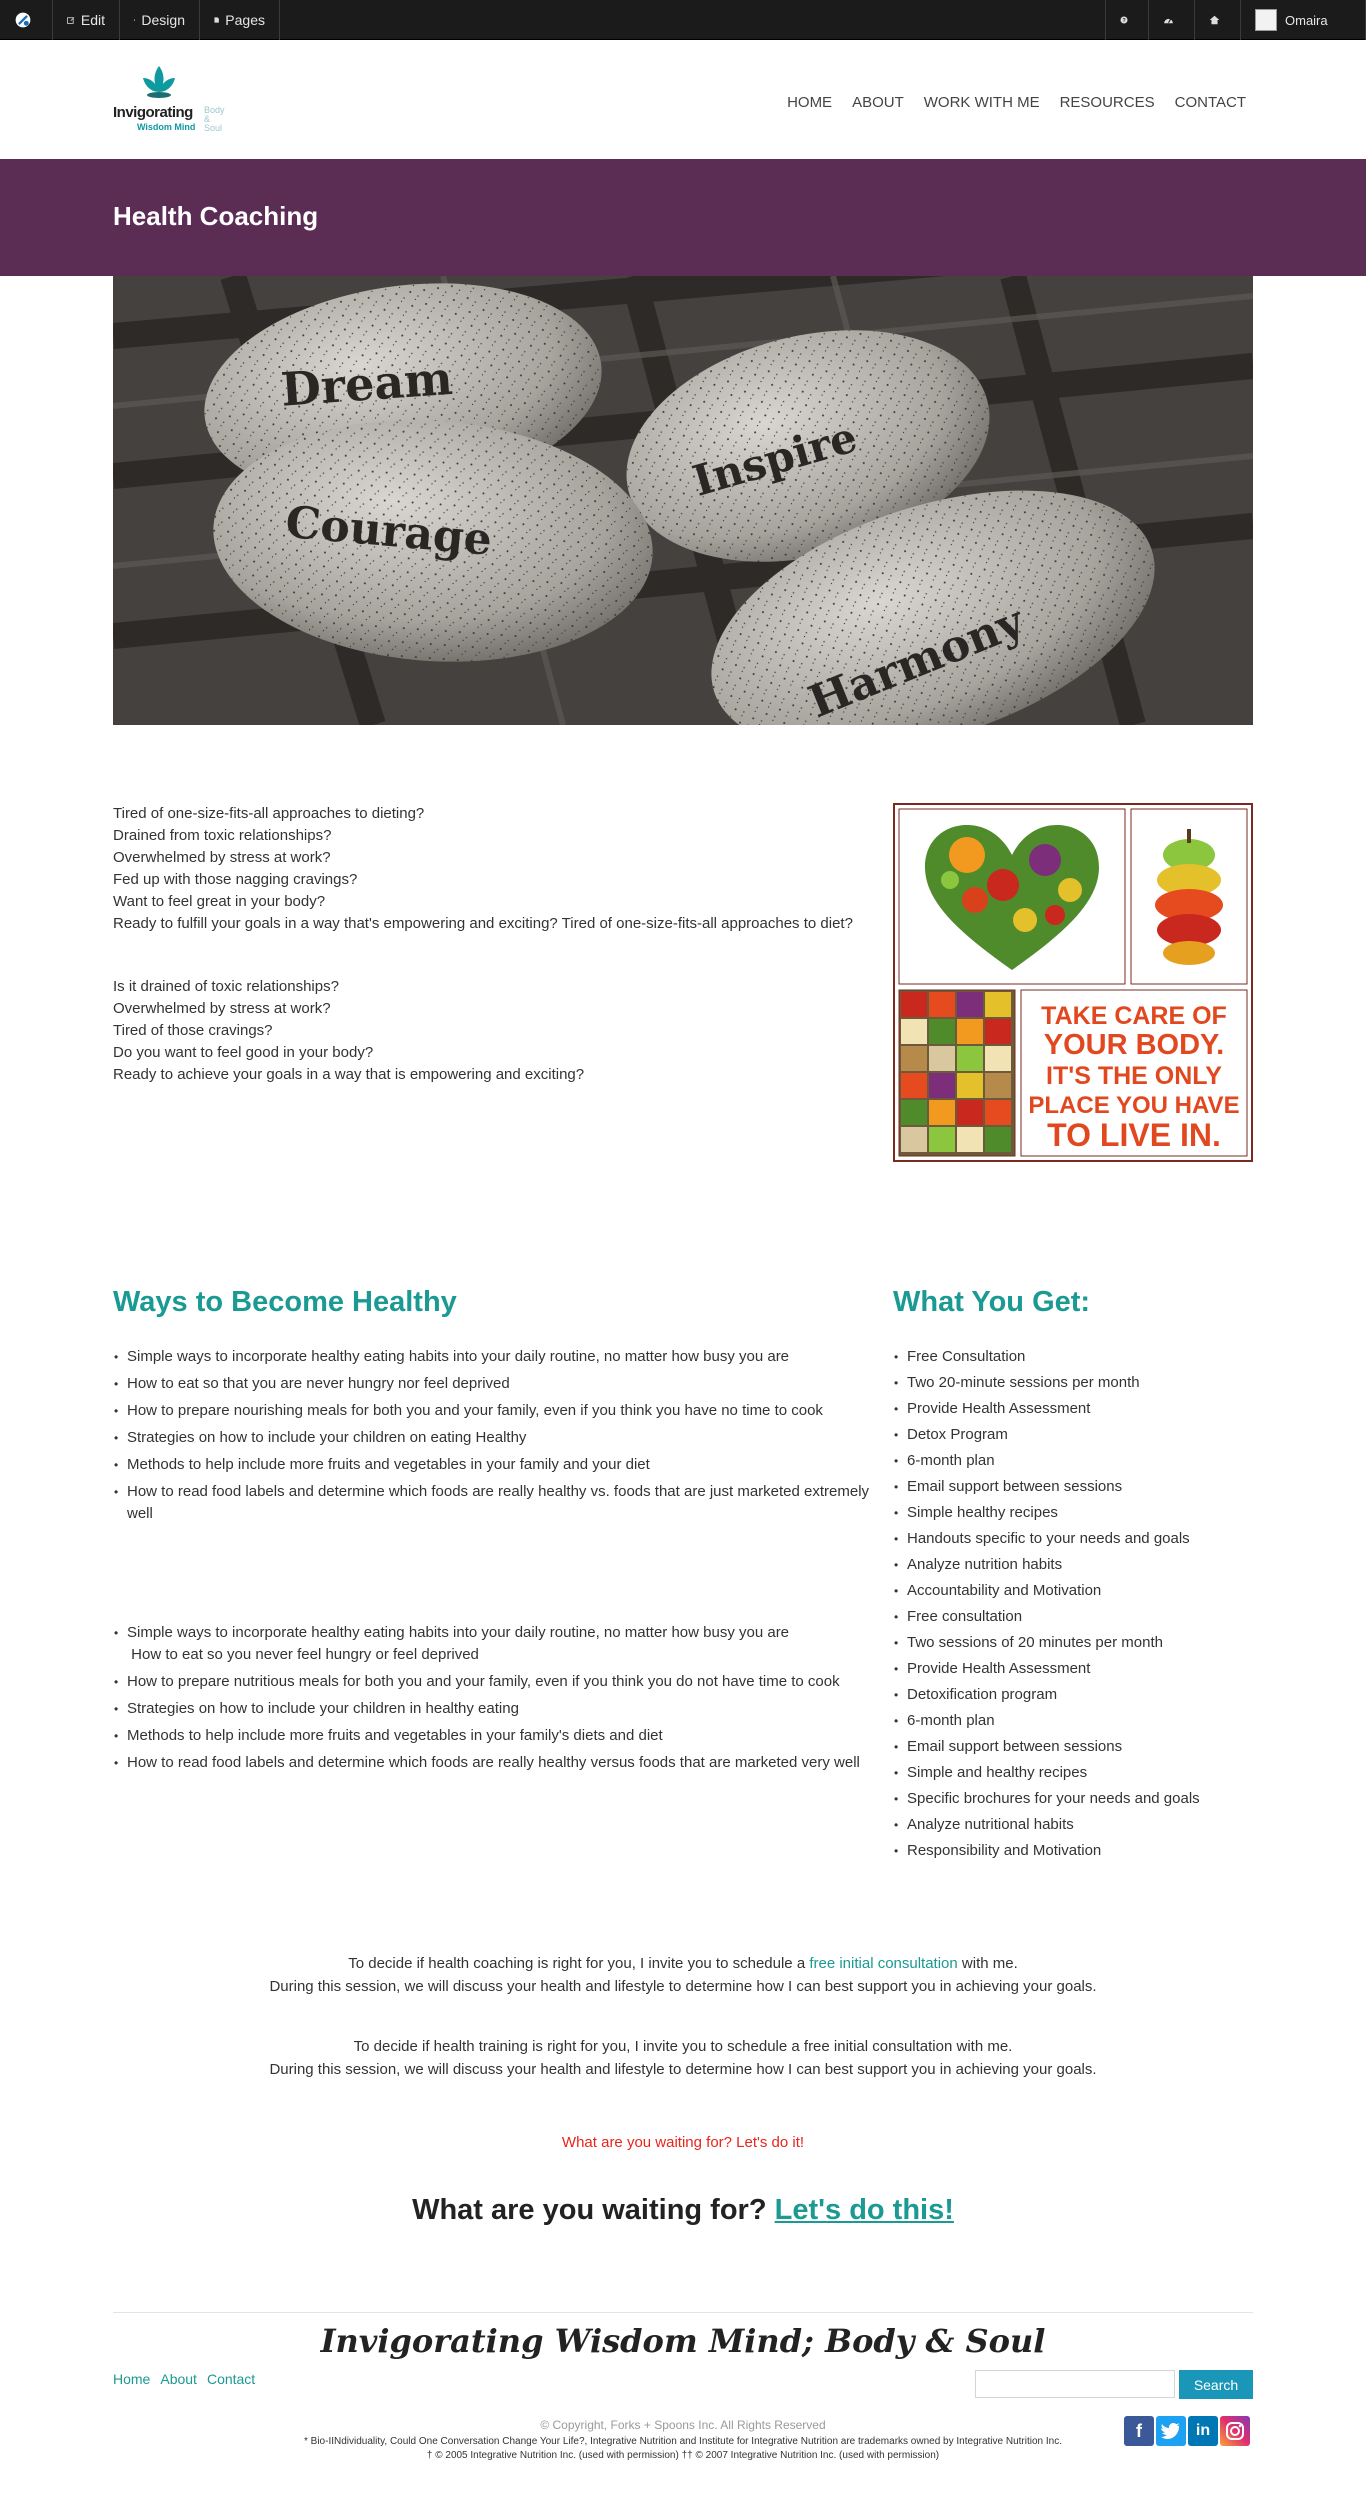 The image size is (1366, 2494). What do you see at coordinates (1266, 20) in the screenshot?
I see `avatar` at bounding box center [1266, 20].